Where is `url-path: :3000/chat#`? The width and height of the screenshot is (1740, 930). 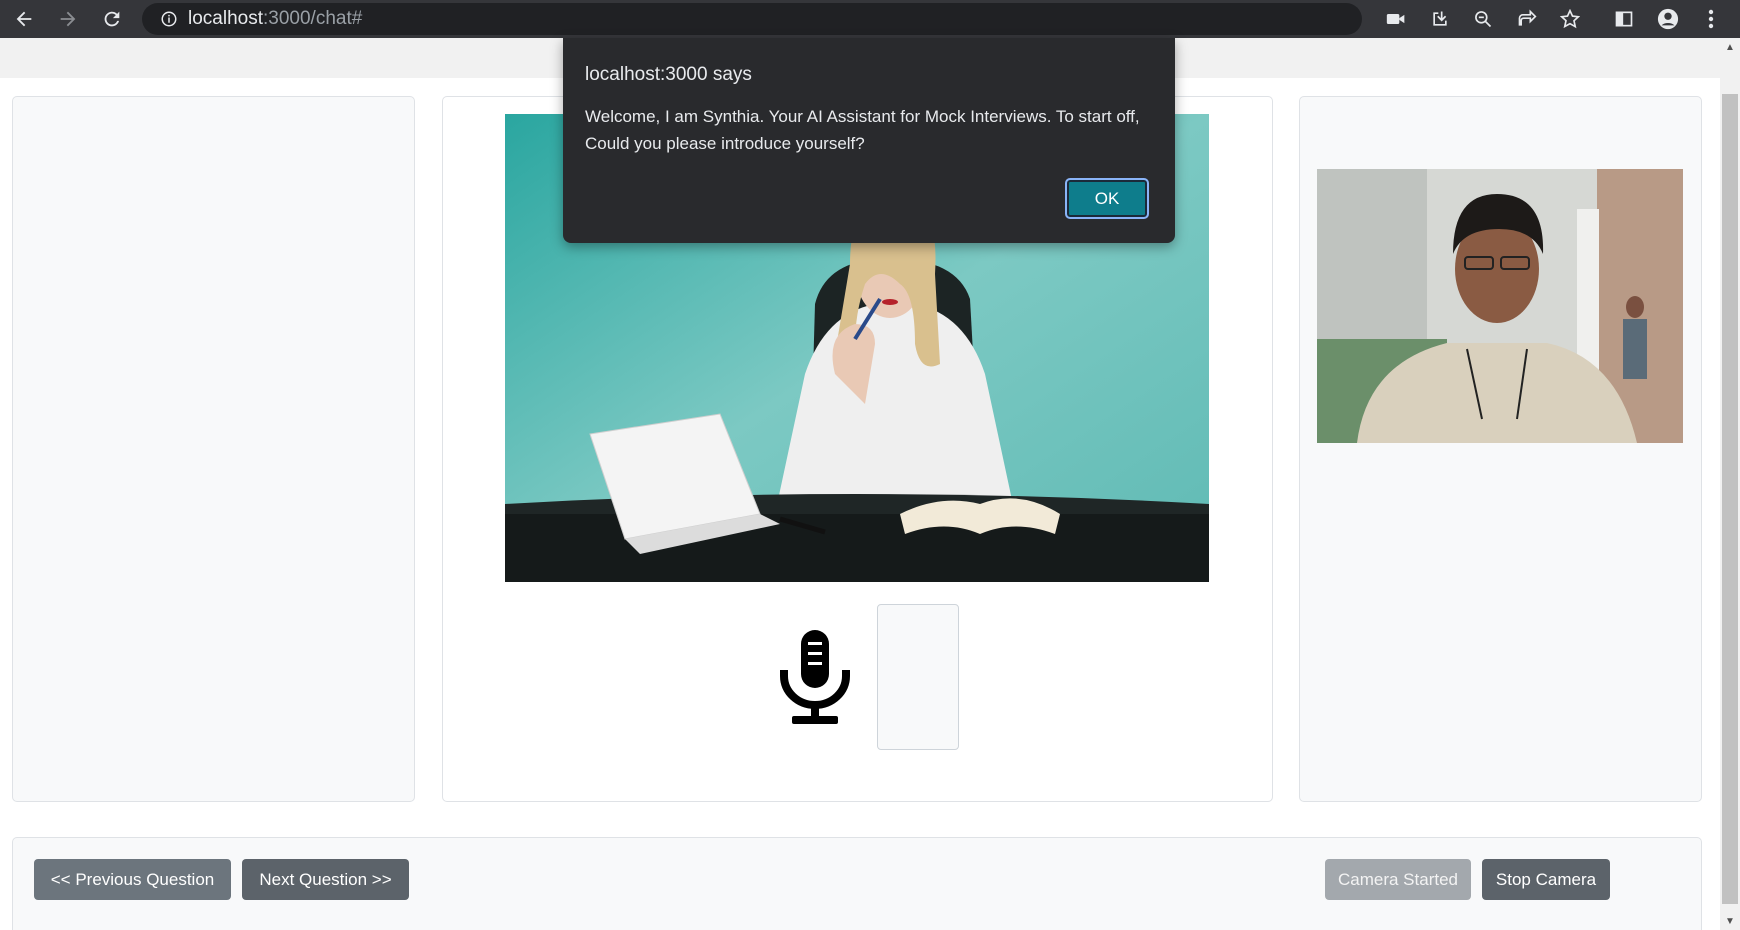 url-path: :3000/chat# is located at coordinates (313, 18).